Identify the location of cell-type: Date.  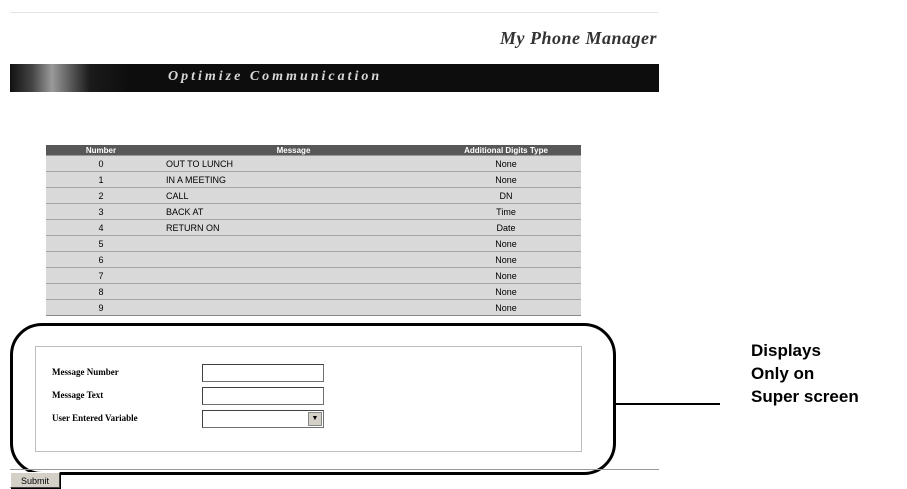
(506, 227).